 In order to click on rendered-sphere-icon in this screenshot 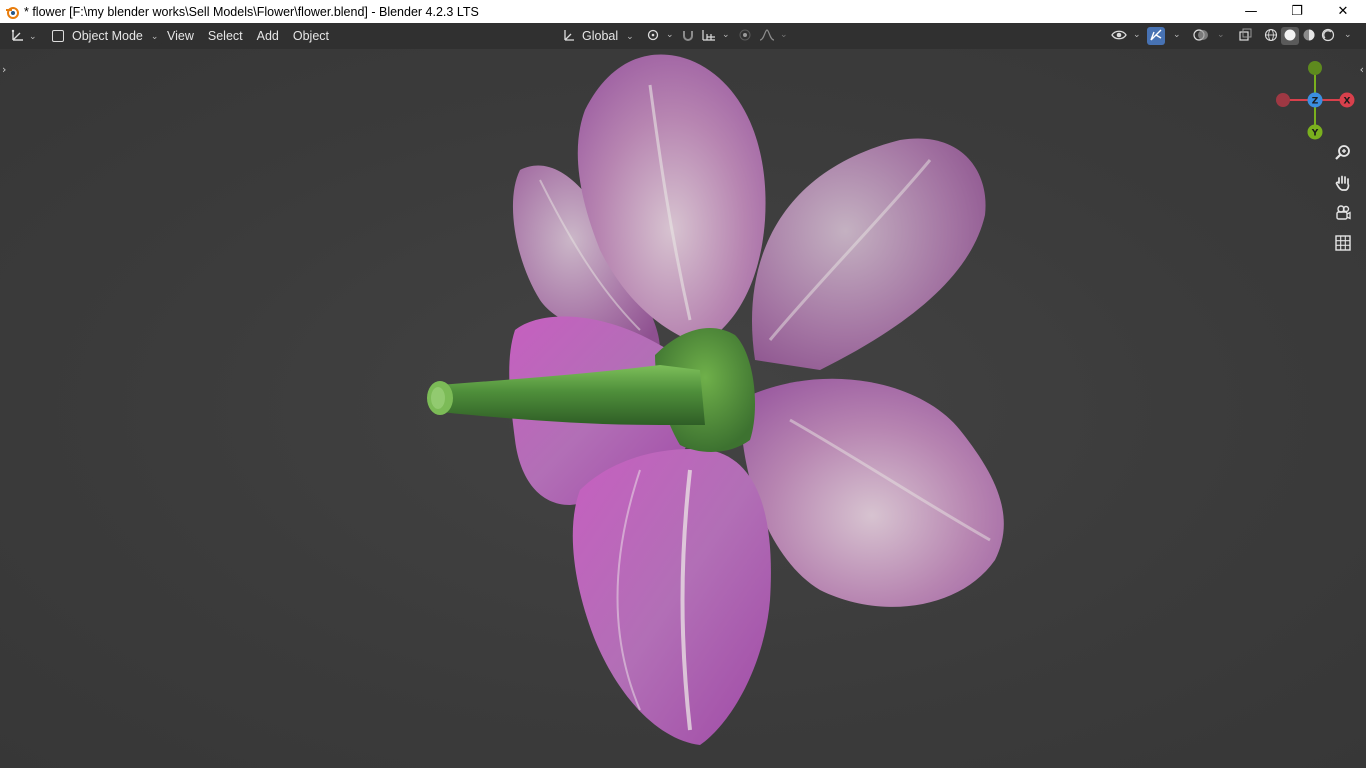, I will do `click(1328, 36)`.